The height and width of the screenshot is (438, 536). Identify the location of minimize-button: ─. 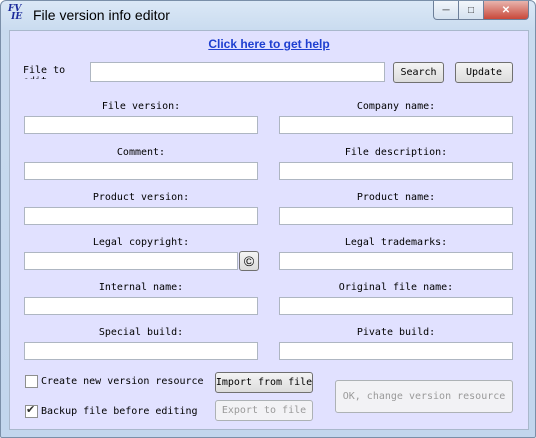
(446, 10).